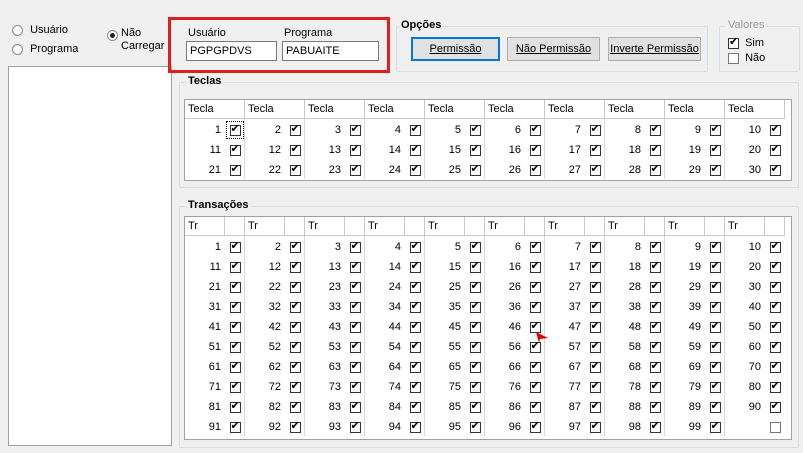  What do you see at coordinates (733, 58) in the screenshot?
I see `valores-nao-checkbox` at bounding box center [733, 58].